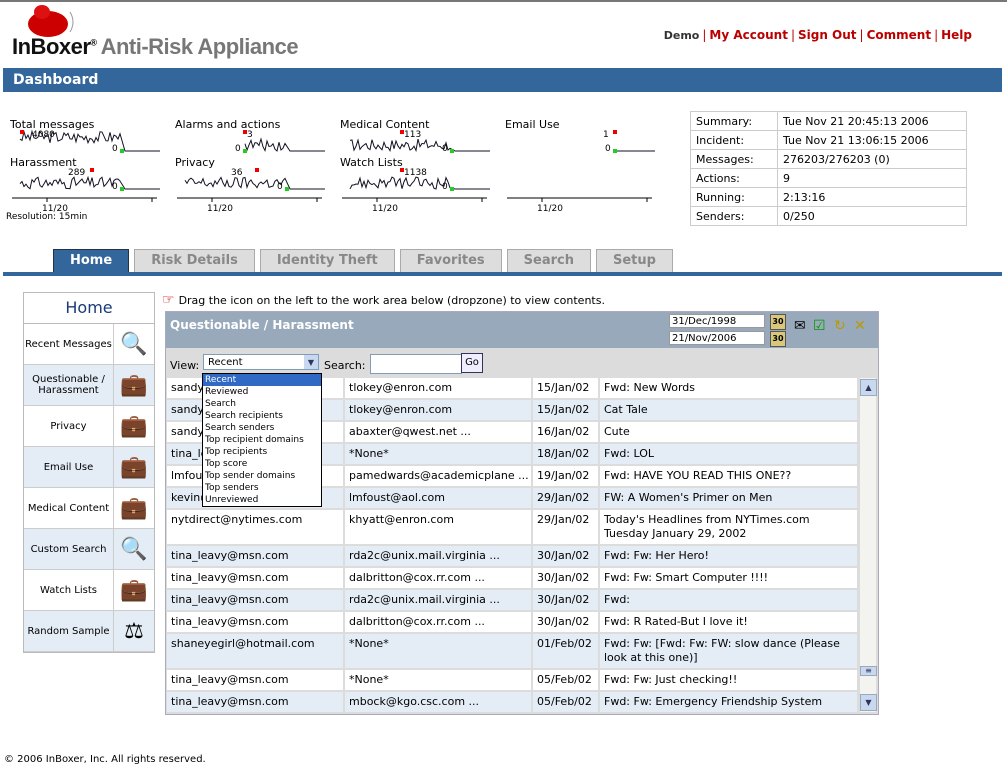 The width and height of the screenshot is (1007, 771). I want to click on refresh-icon: ↻, so click(840, 326).